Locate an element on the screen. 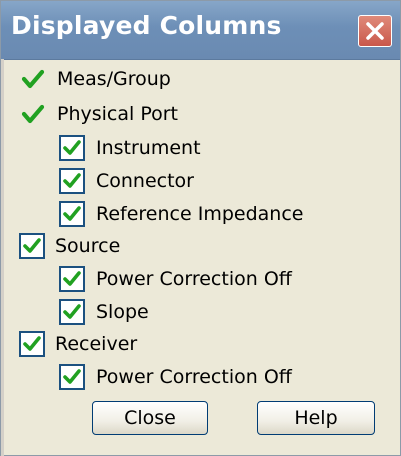 The image size is (401, 456). item-label: Instrument is located at coordinates (148, 148).